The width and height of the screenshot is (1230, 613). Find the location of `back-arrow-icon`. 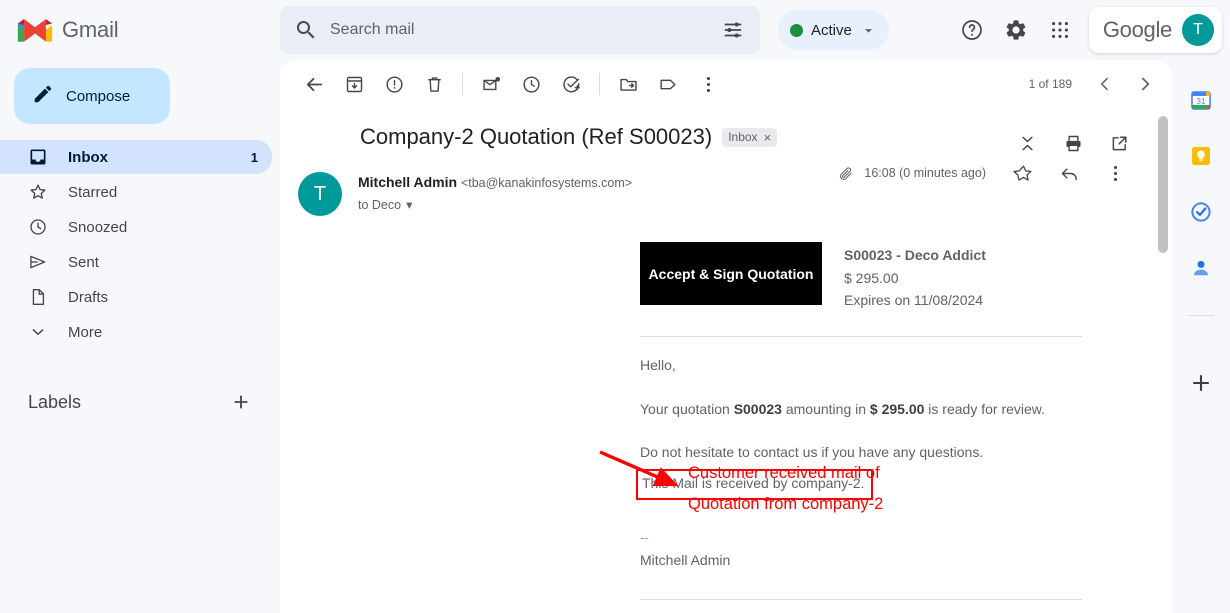

back-arrow-icon is located at coordinates (314, 84).